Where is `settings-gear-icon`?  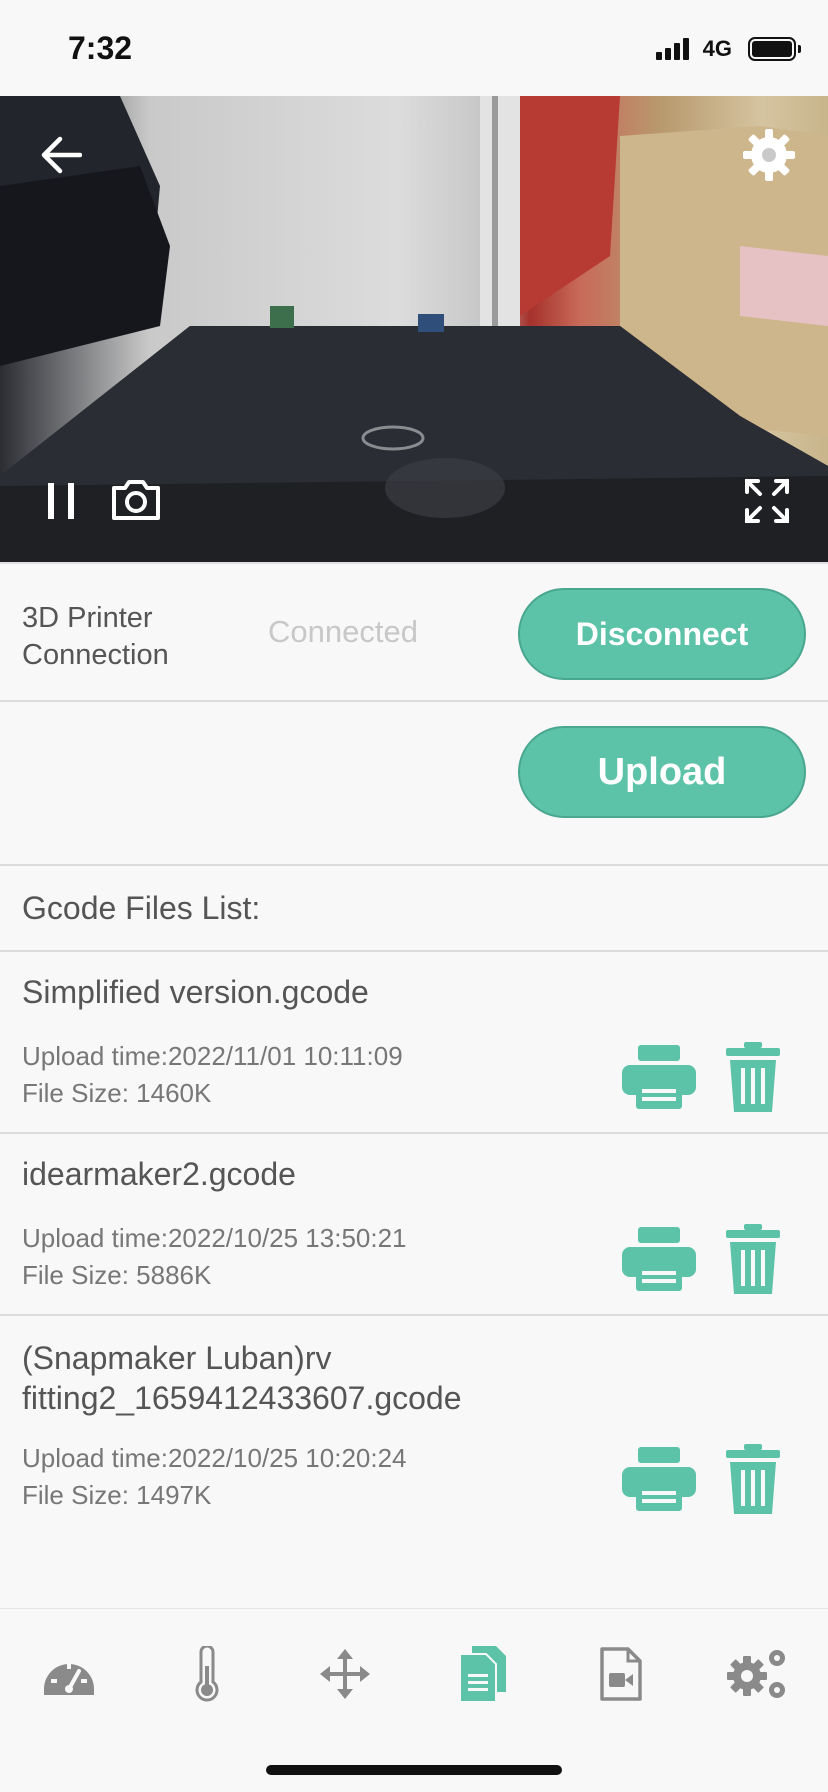 settings-gear-icon is located at coordinates (769, 155).